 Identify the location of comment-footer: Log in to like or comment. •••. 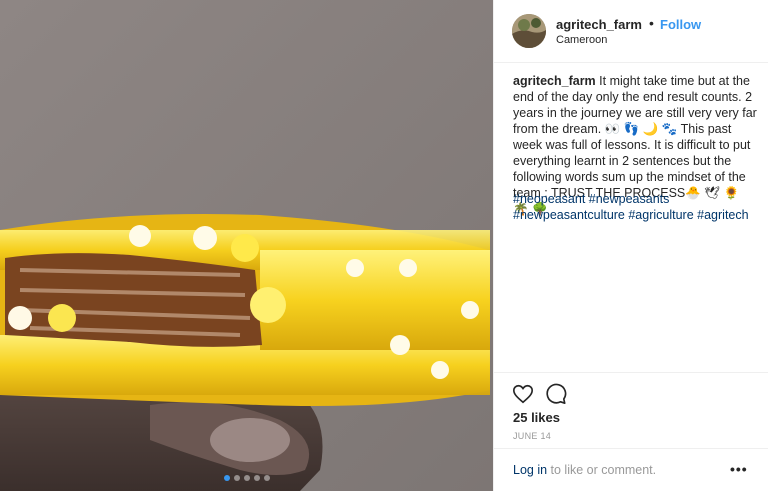
(631, 470).